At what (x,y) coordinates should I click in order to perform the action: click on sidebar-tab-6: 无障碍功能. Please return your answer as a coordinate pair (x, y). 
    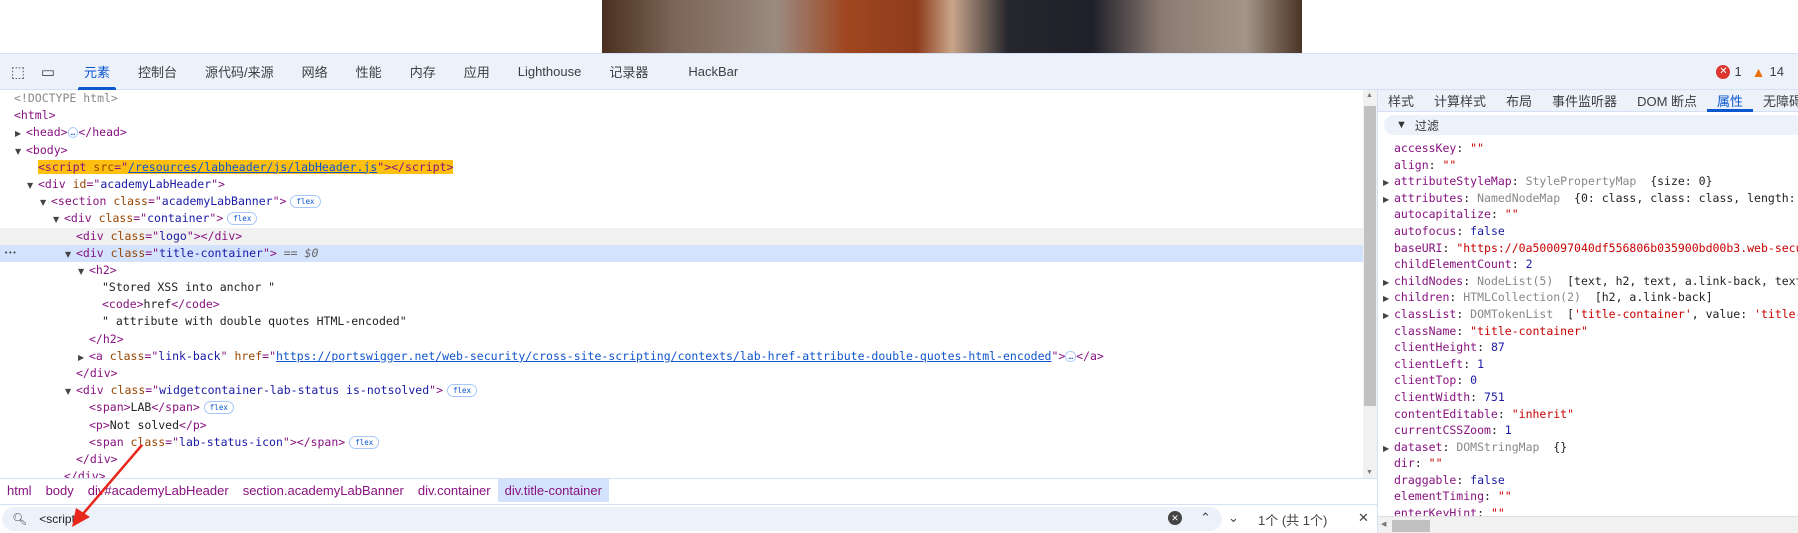
    Looking at the image, I should click on (1775, 100).